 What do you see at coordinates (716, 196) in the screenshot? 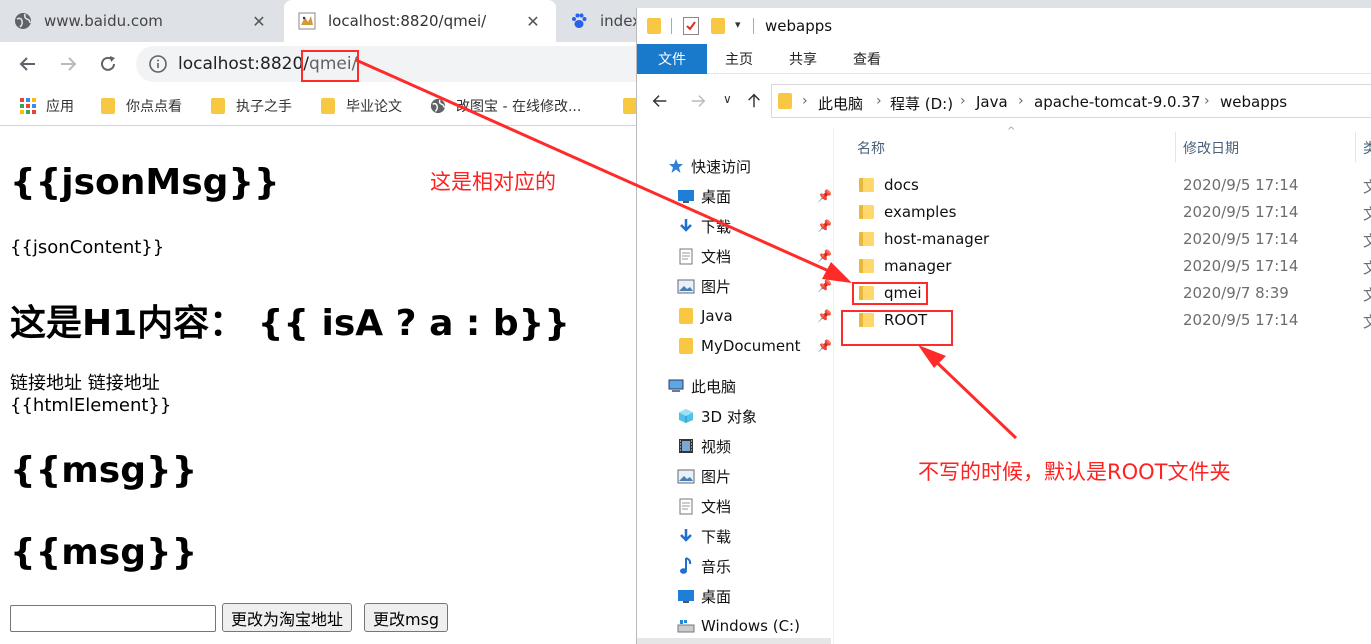
I see `nav-label: 桌面` at bounding box center [716, 196].